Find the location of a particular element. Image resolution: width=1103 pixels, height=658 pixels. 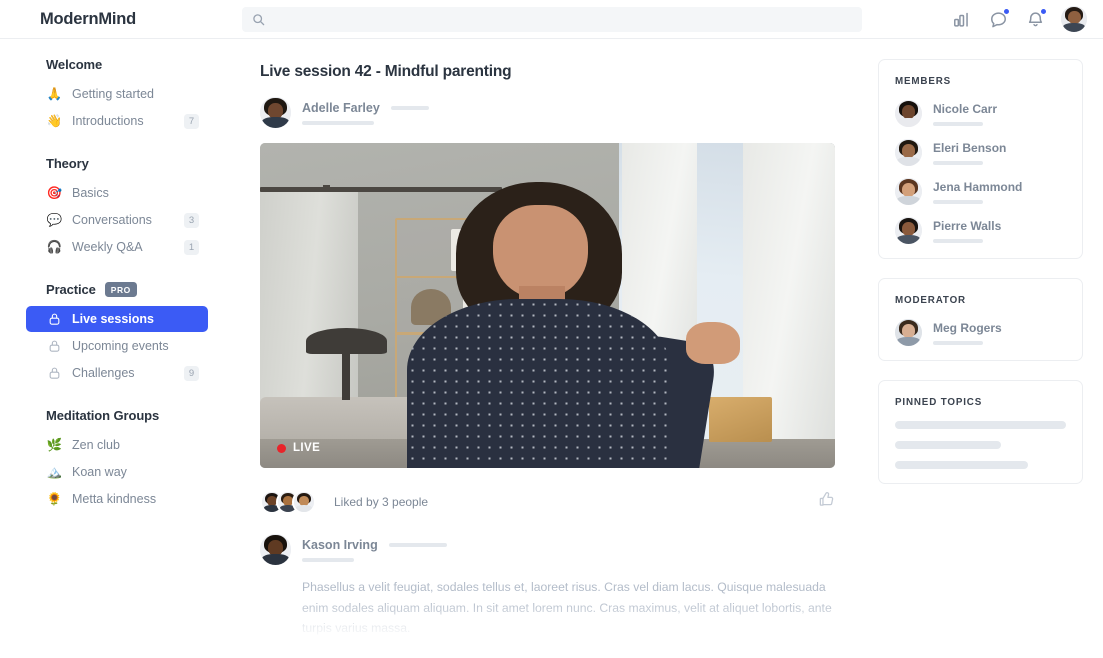

list-item: Meg Rogers is located at coordinates (980, 332).